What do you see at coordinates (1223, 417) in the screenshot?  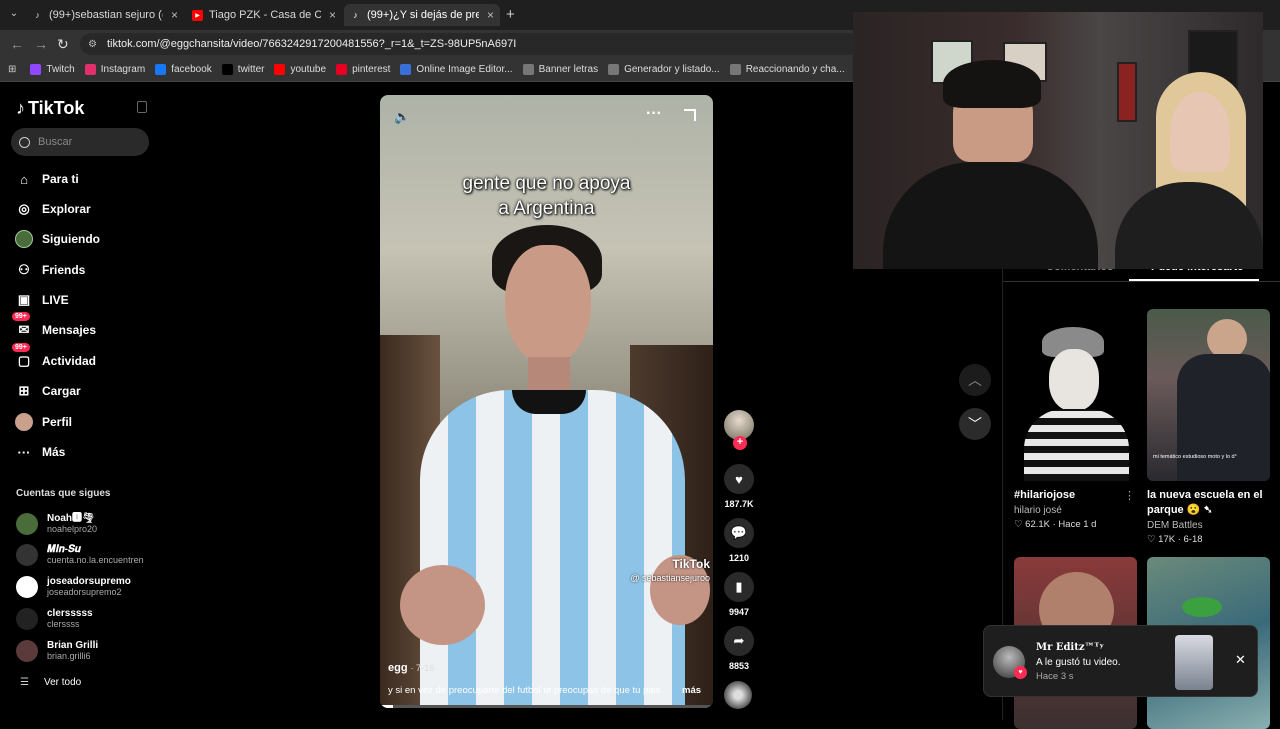 I see `thumb-jacket` at bounding box center [1223, 417].